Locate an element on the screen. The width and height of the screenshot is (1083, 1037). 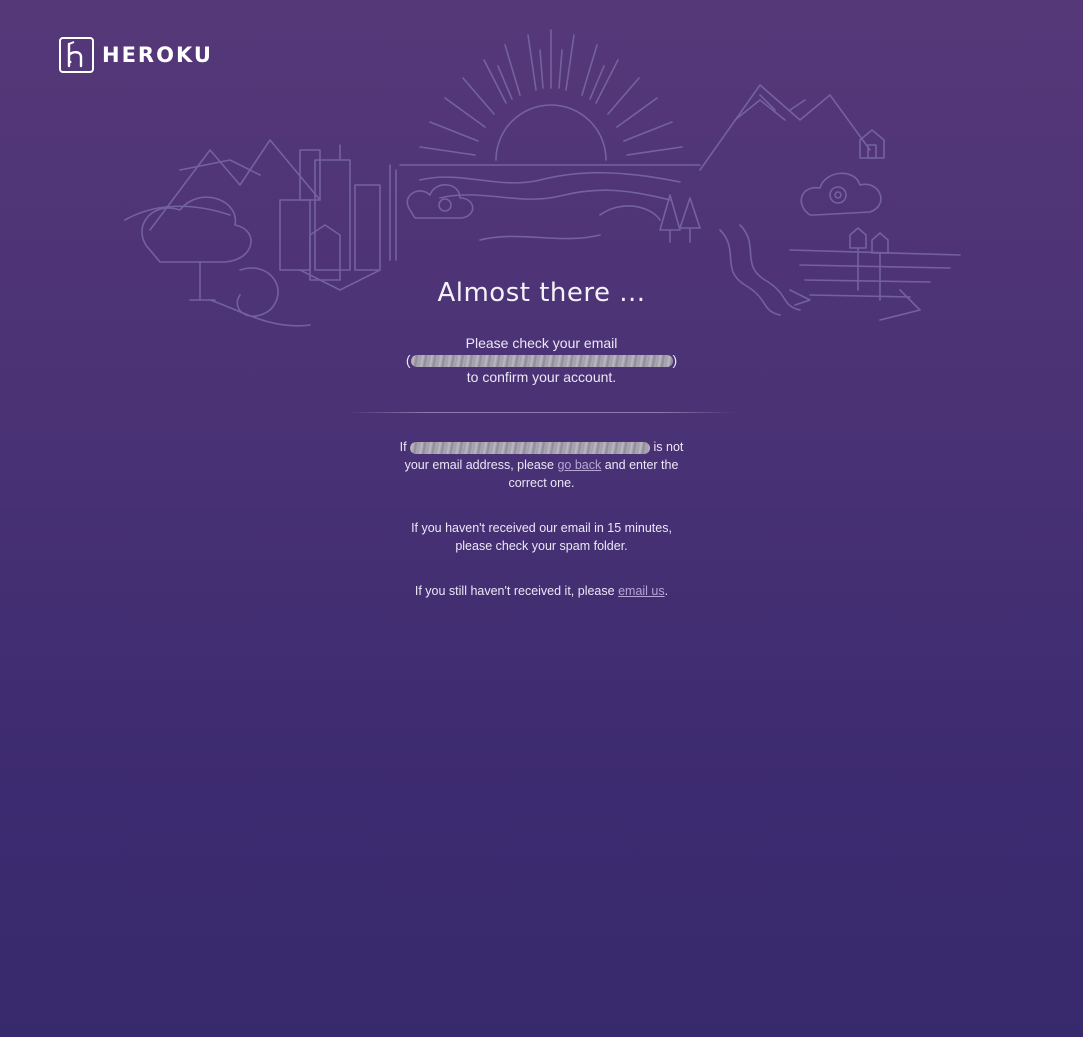
divider is located at coordinates (541, 412).